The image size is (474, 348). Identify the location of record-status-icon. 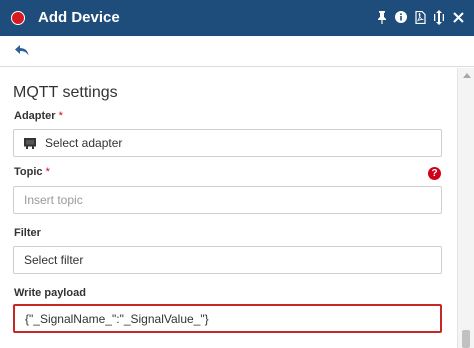
(18, 18).